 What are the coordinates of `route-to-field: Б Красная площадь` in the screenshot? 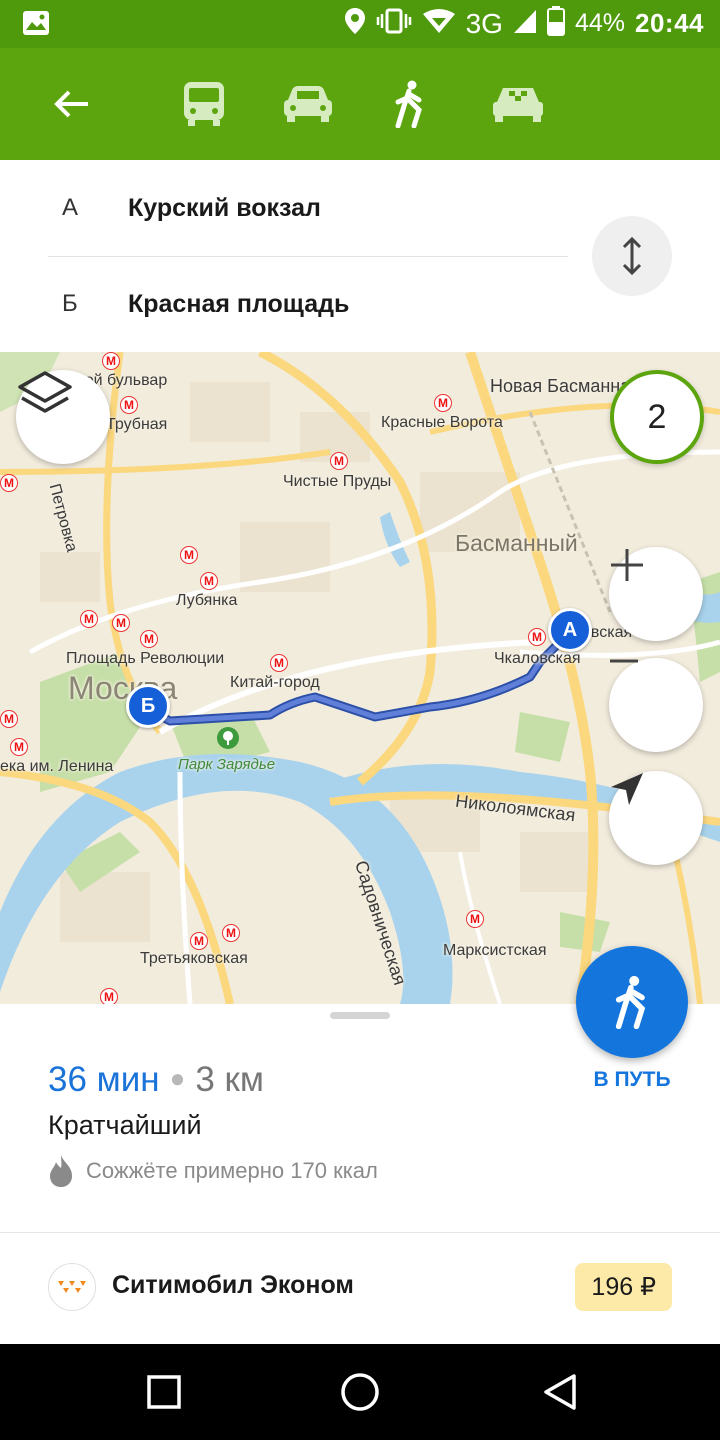 It's located at (308, 304).